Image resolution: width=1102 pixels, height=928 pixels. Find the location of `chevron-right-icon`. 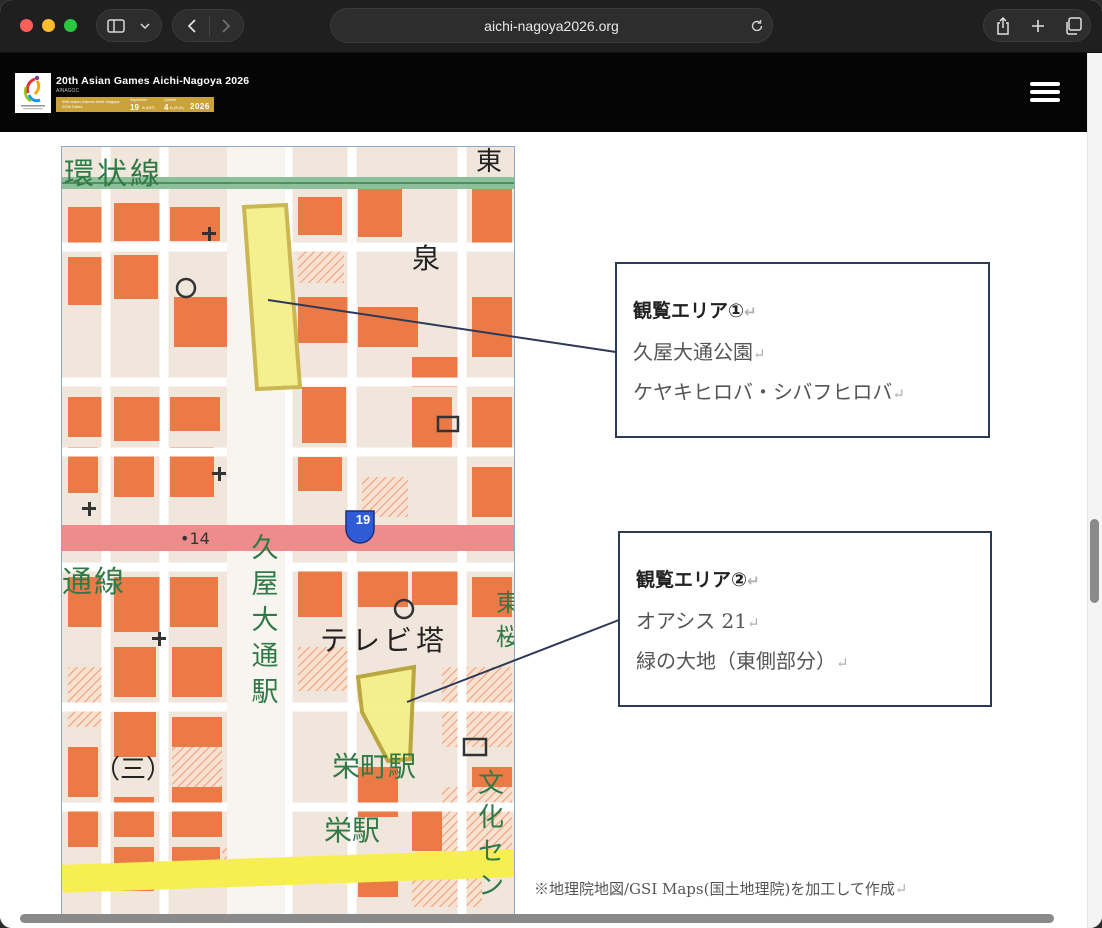

chevron-right-icon is located at coordinates (226, 26).